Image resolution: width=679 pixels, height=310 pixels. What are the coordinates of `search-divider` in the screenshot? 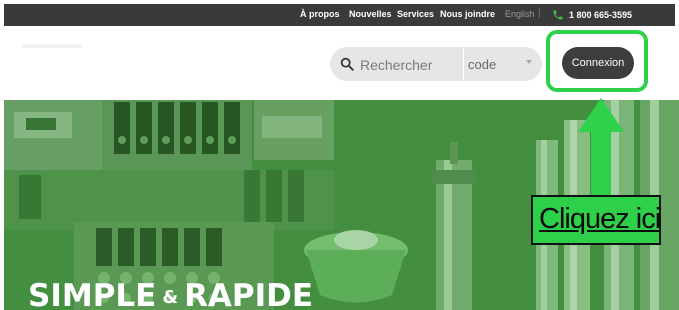 It's located at (463, 64).